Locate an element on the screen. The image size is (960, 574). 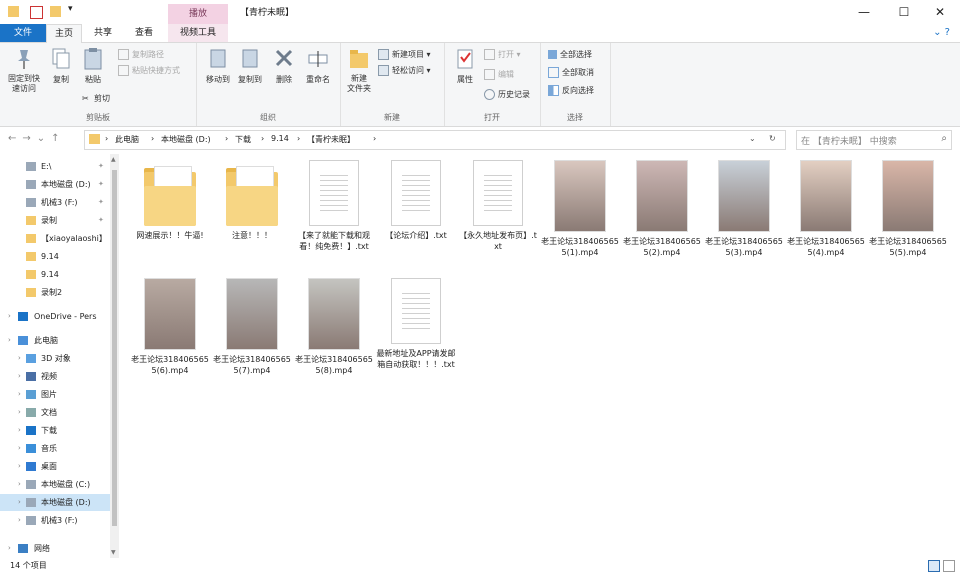
nav-item-5: 9.14 is located at coordinates (55, 256).